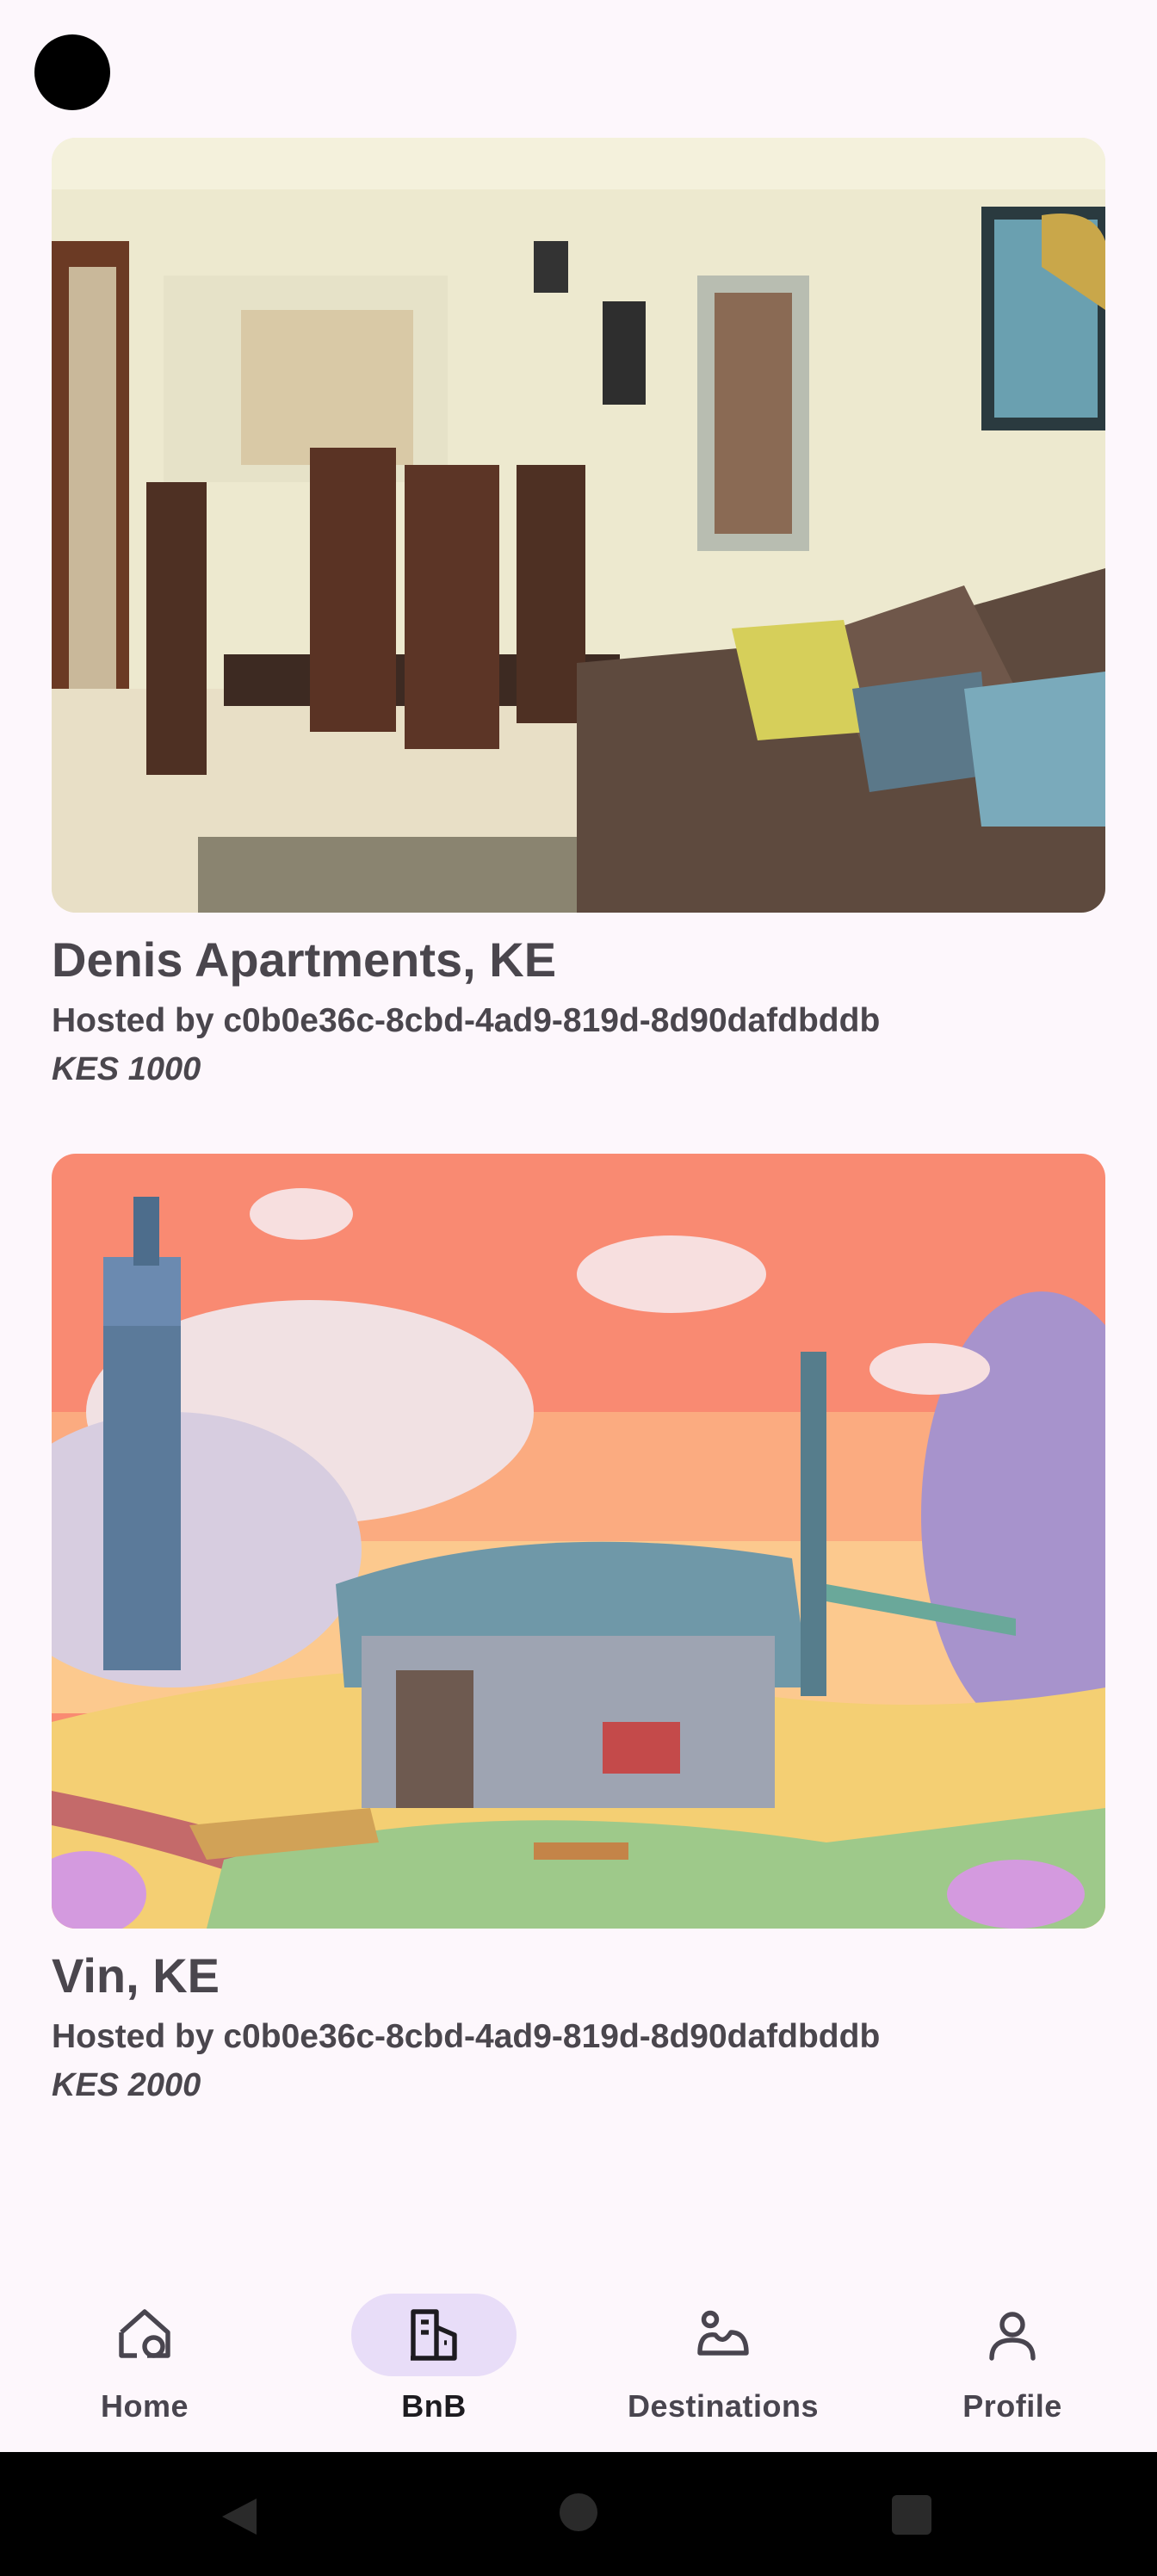 This screenshot has width=1157, height=2576. Describe the element at coordinates (145, 2406) in the screenshot. I see `nav-label: Home` at that location.